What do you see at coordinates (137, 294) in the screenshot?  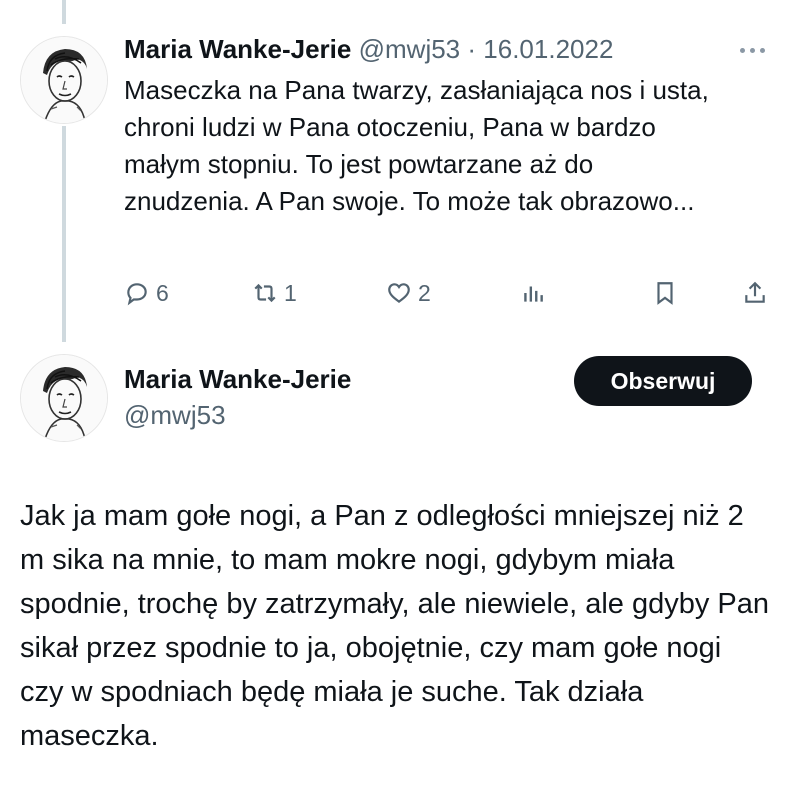 I see `speech-bubble-icon` at bounding box center [137, 294].